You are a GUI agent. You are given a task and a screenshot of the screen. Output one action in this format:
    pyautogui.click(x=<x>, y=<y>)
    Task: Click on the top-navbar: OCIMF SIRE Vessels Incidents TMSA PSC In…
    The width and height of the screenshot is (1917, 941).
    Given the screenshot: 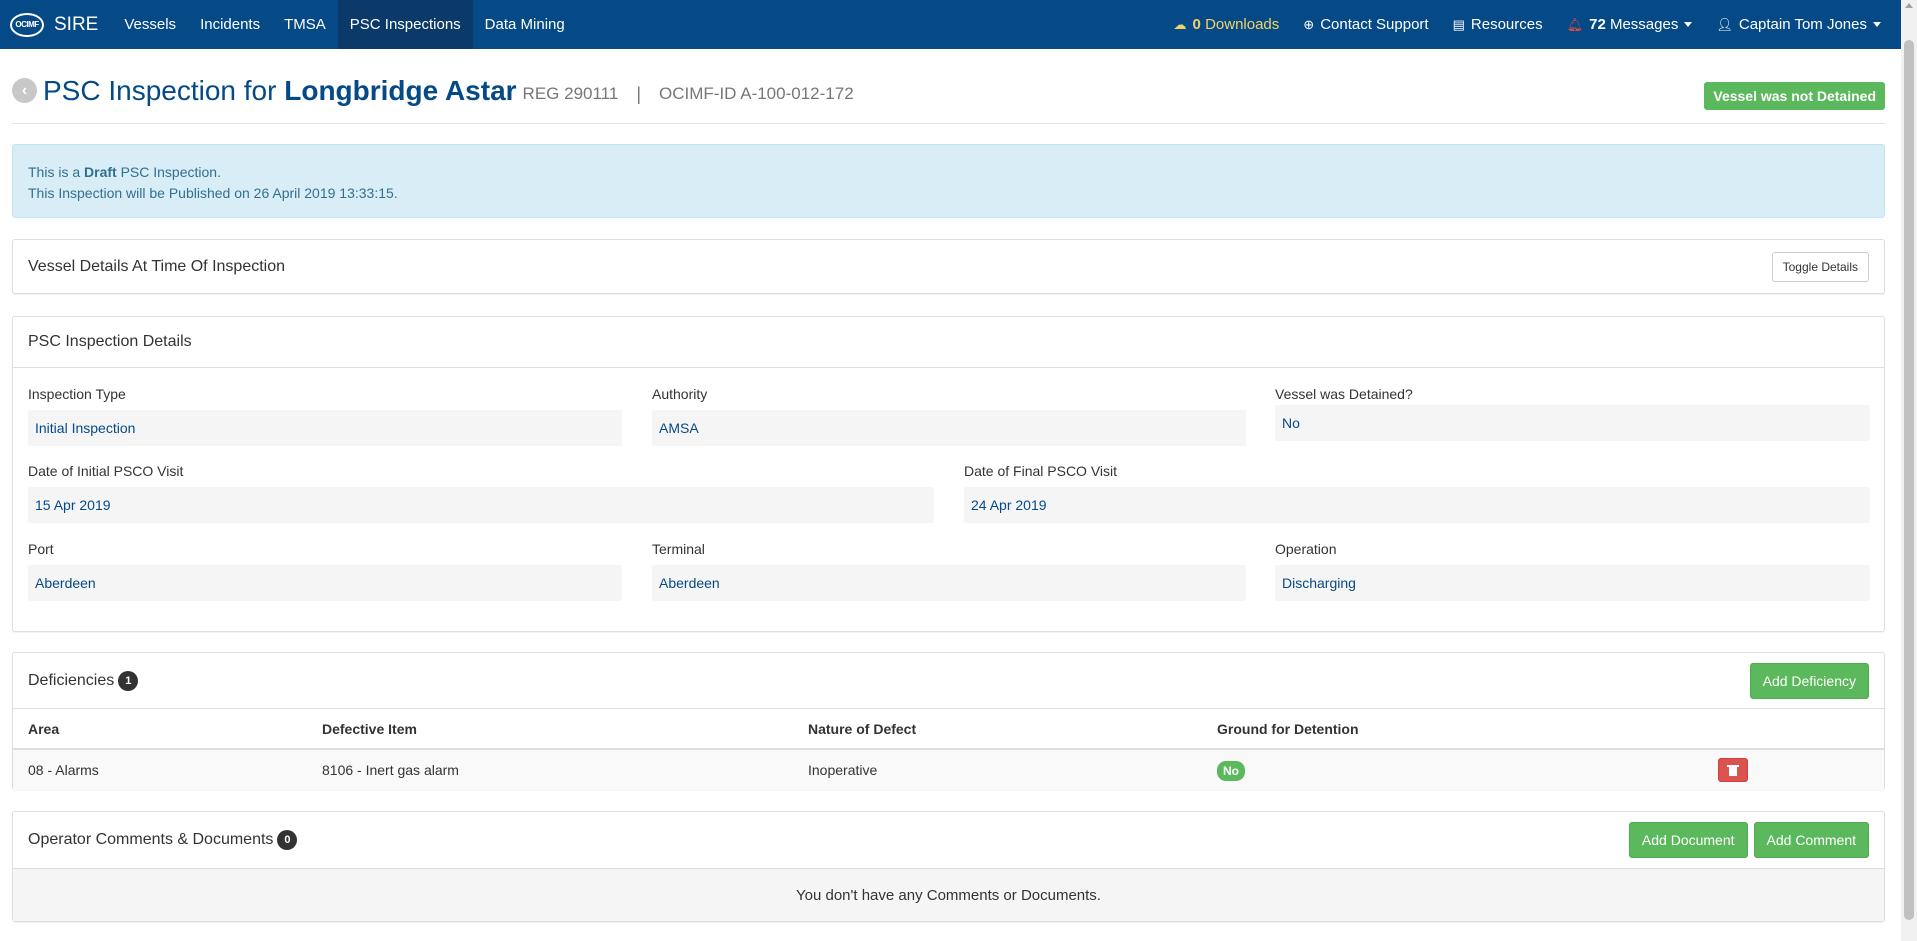 What is the action you would take?
    pyautogui.click(x=950, y=24)
    